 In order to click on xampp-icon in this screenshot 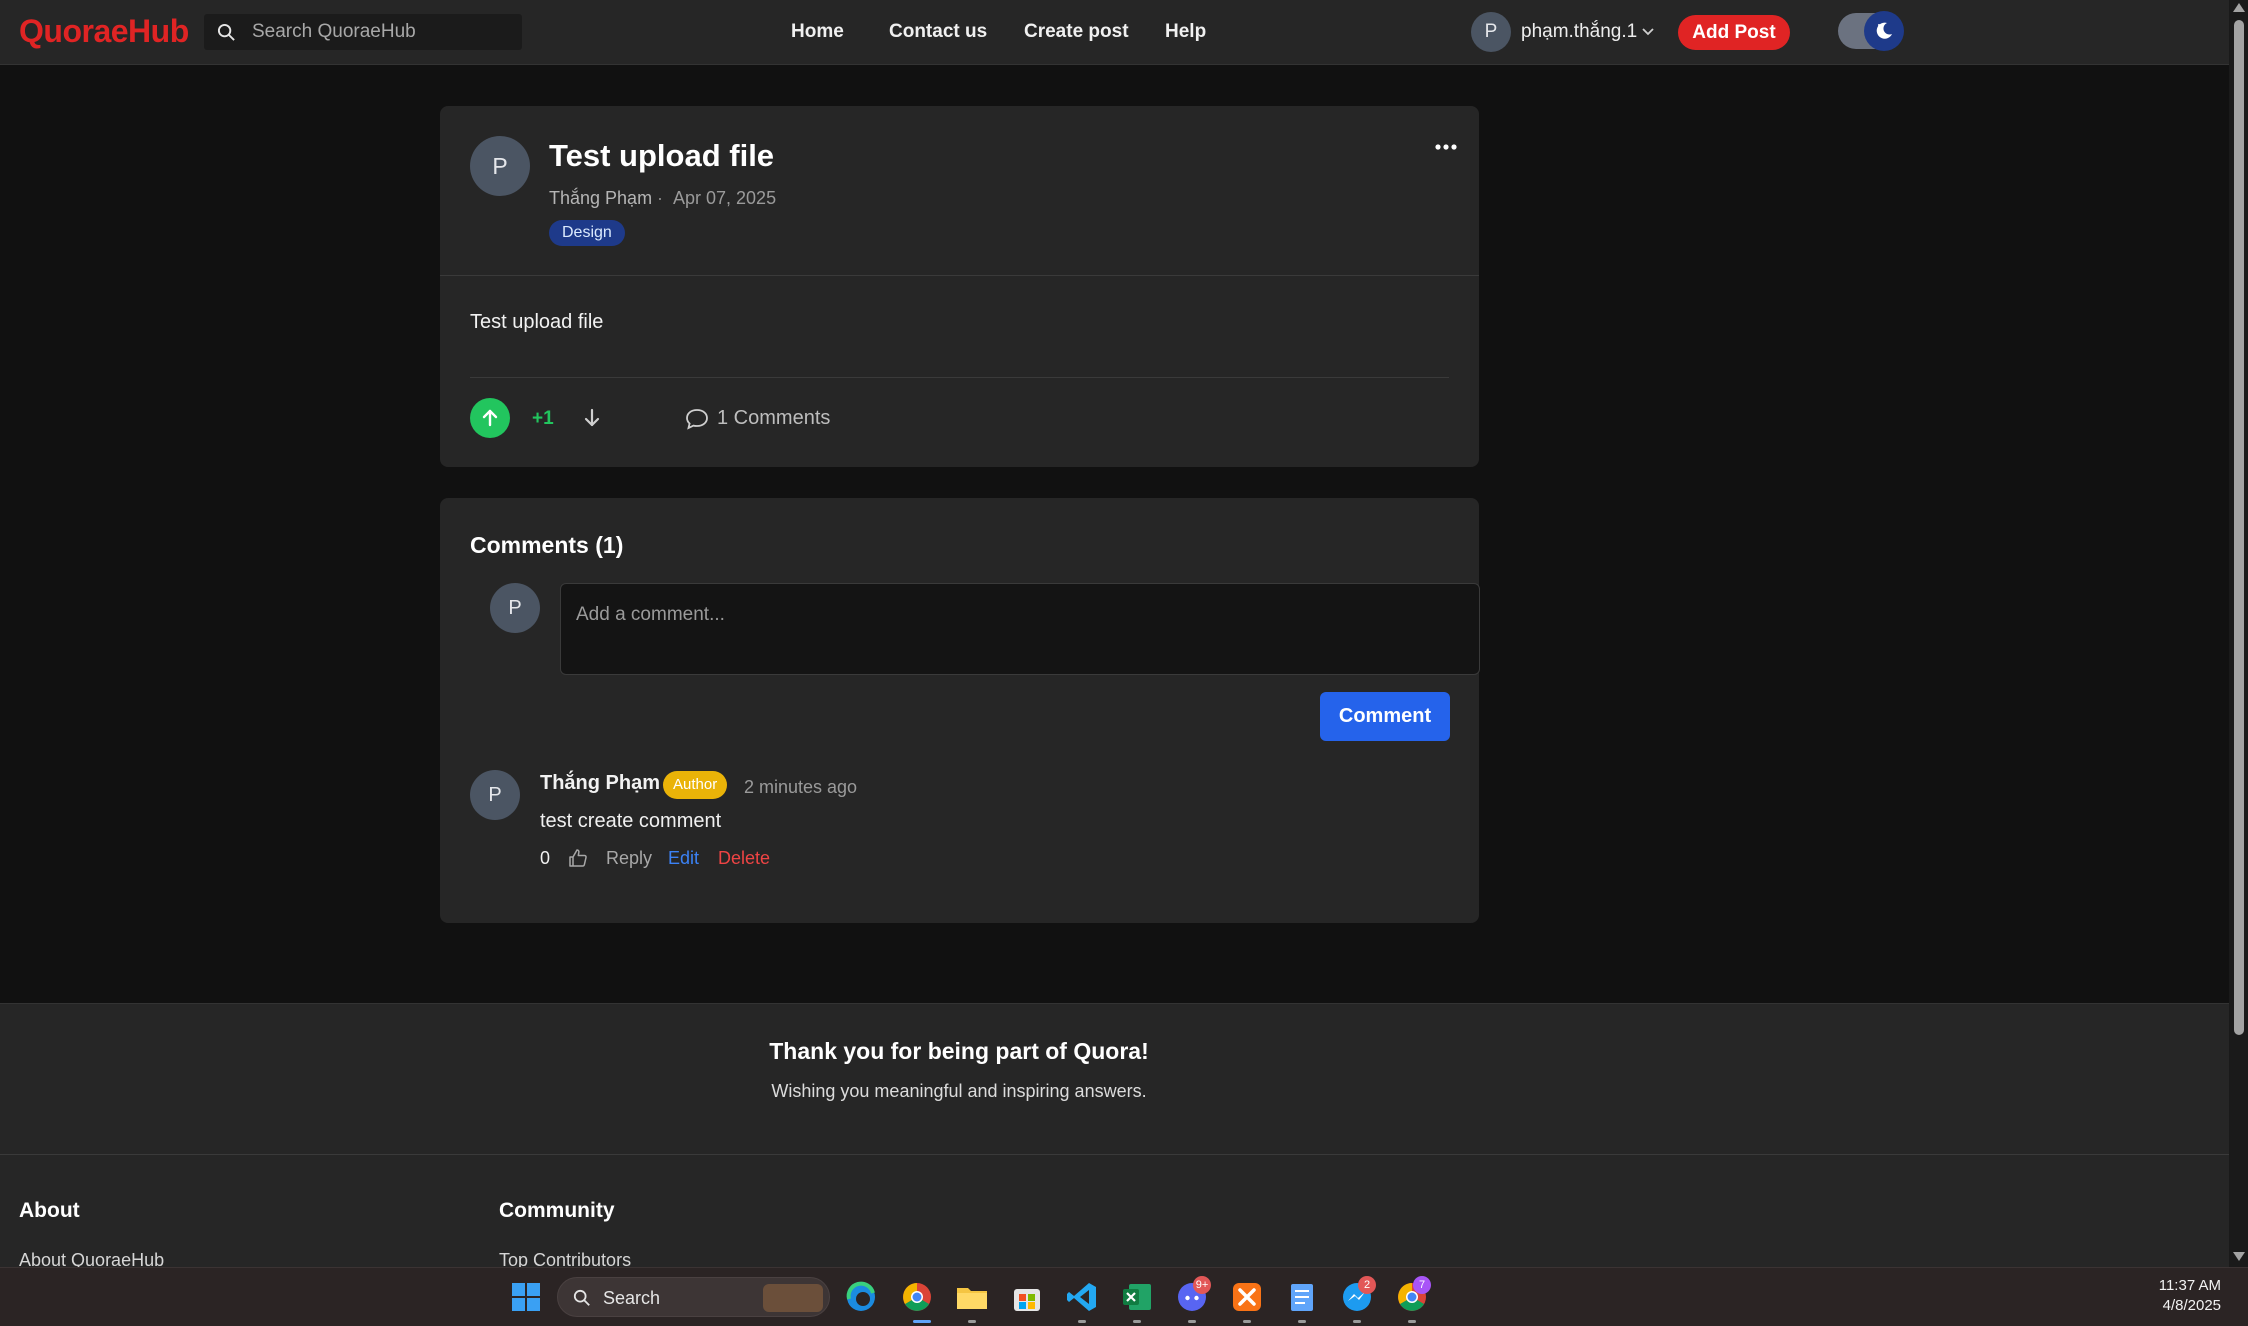, I will do `click(1247, 1297)`.